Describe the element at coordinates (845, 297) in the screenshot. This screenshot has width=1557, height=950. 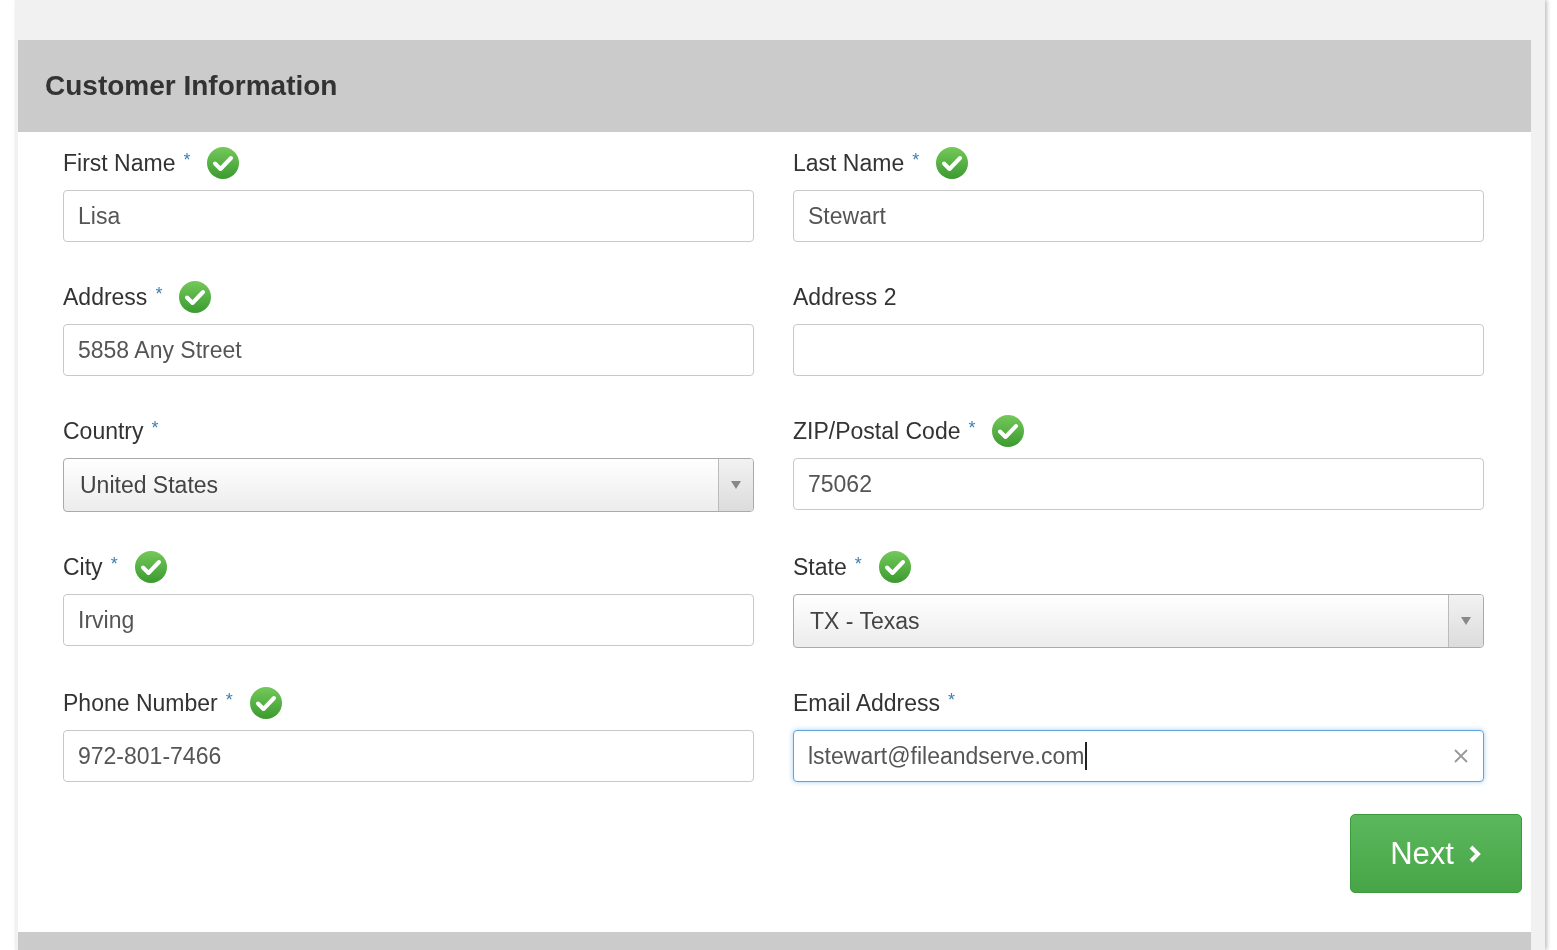
I see `field-label: Address 2` at that location.